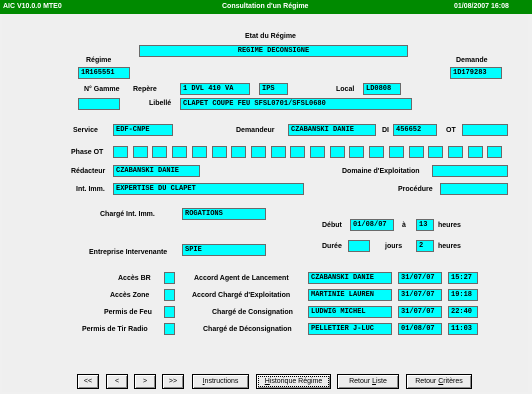 Image resolution: width=532 pixels, height=394 pixels. Describe the element at coordinates (208, 189) in the screenshot. I see `int-imm-field: EXPERTISE DU CLAPET` at that location.